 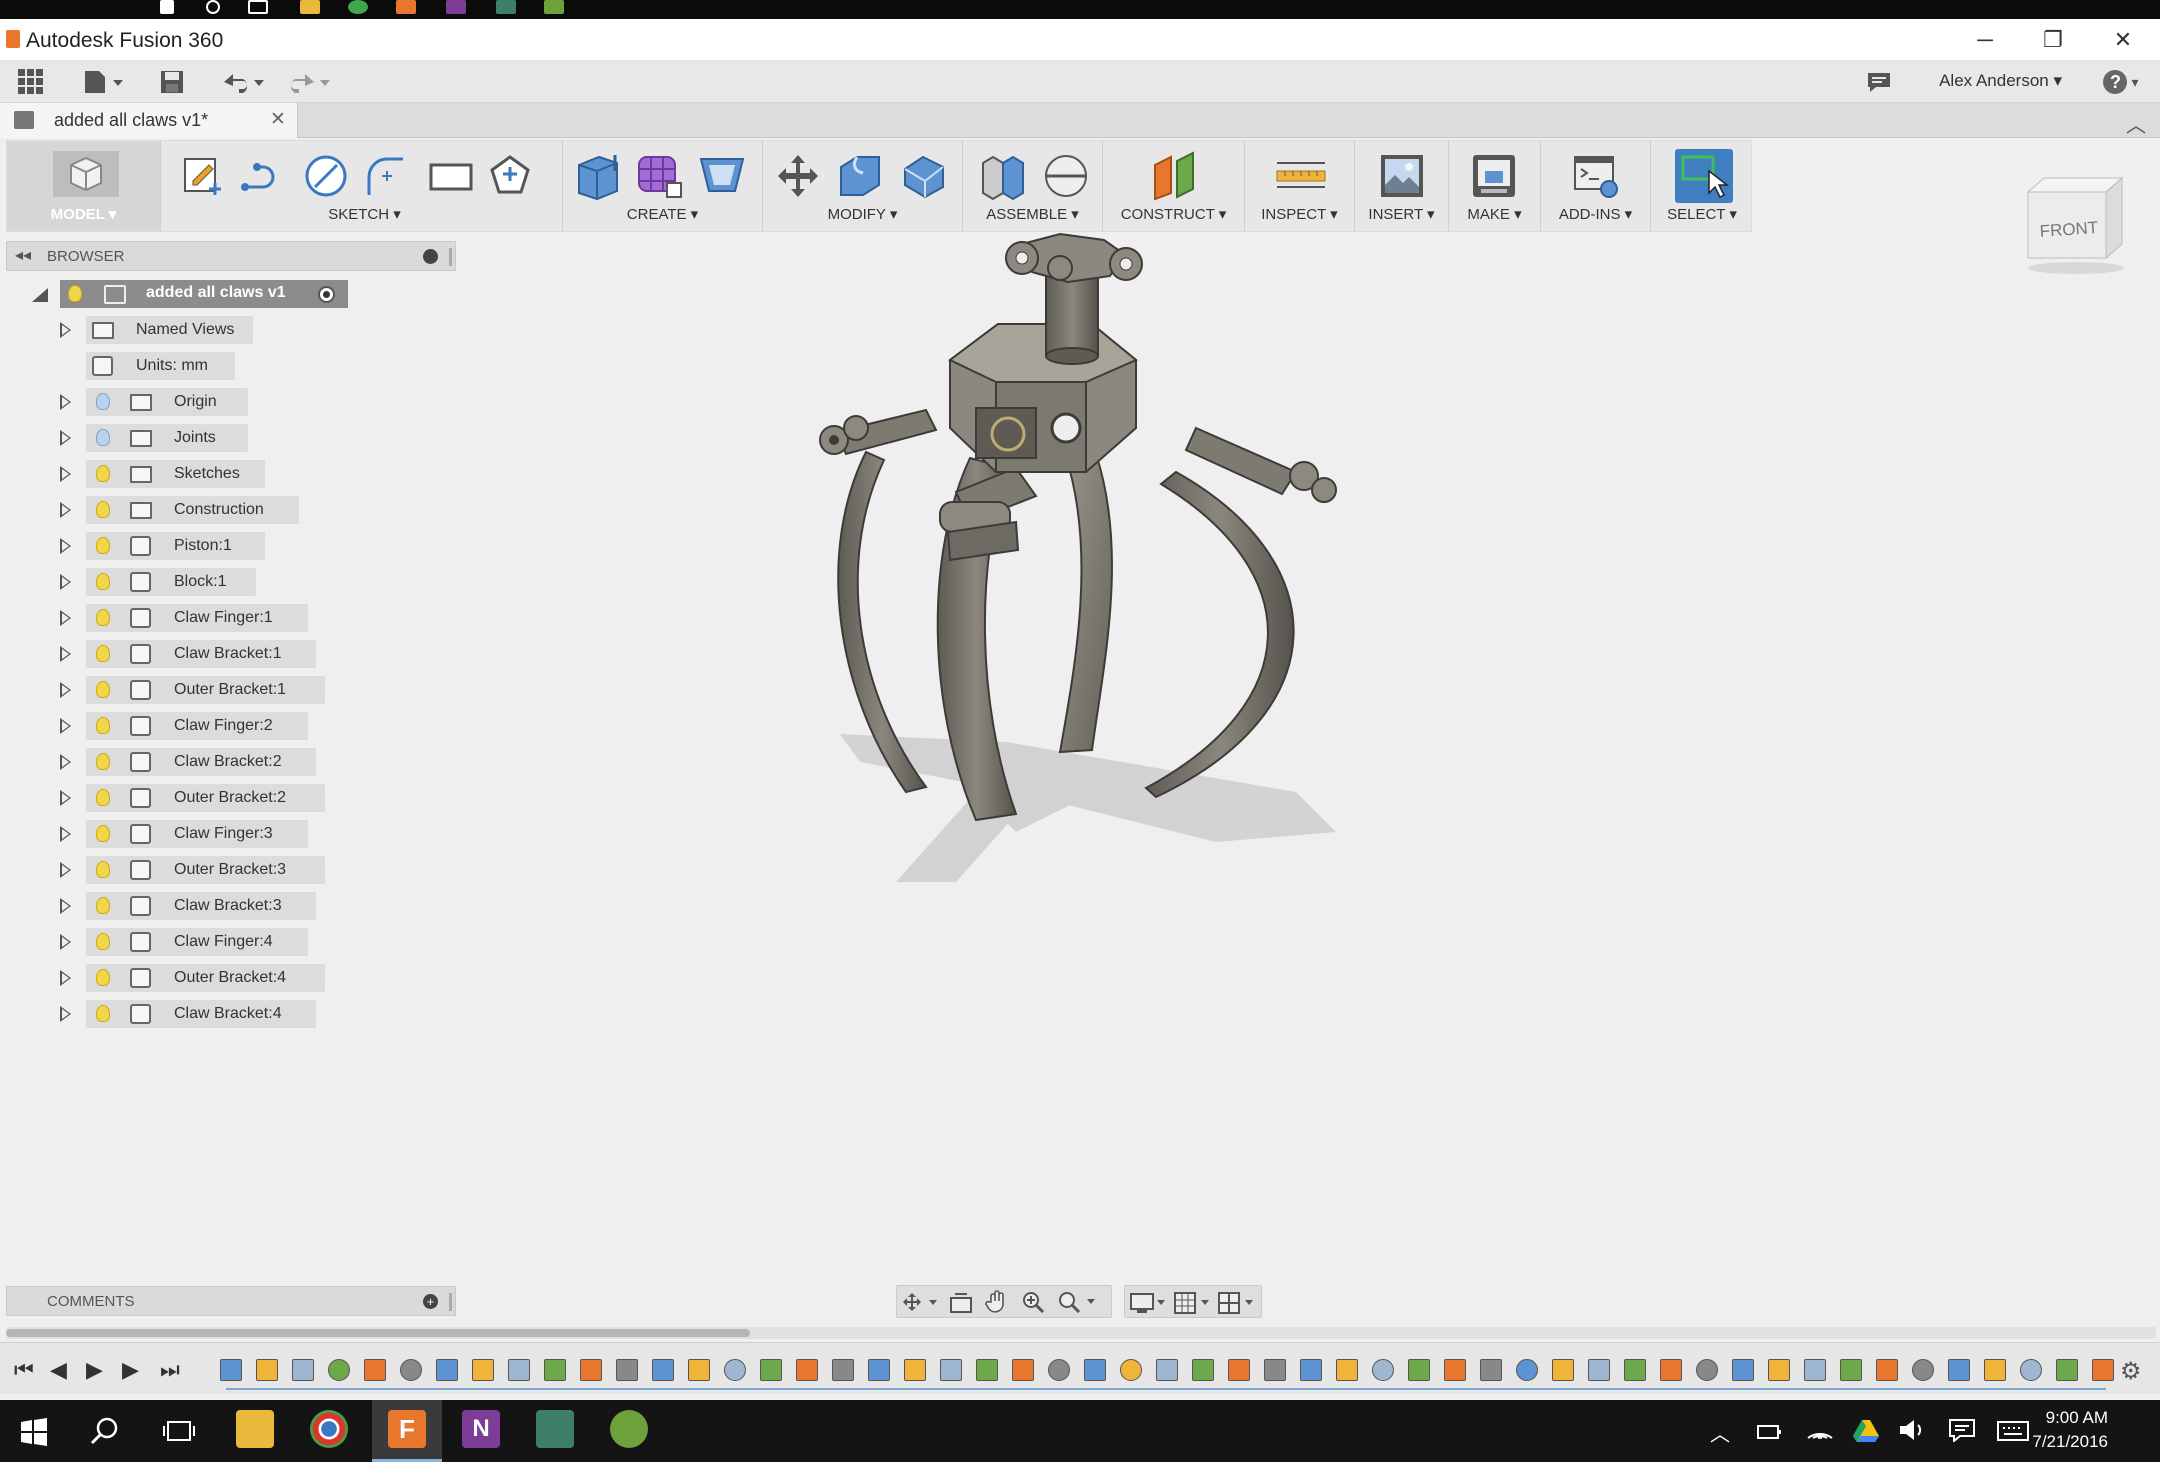 I want to click on user-menu: Alex Anderson ▾, so click(x=2000, y=81).